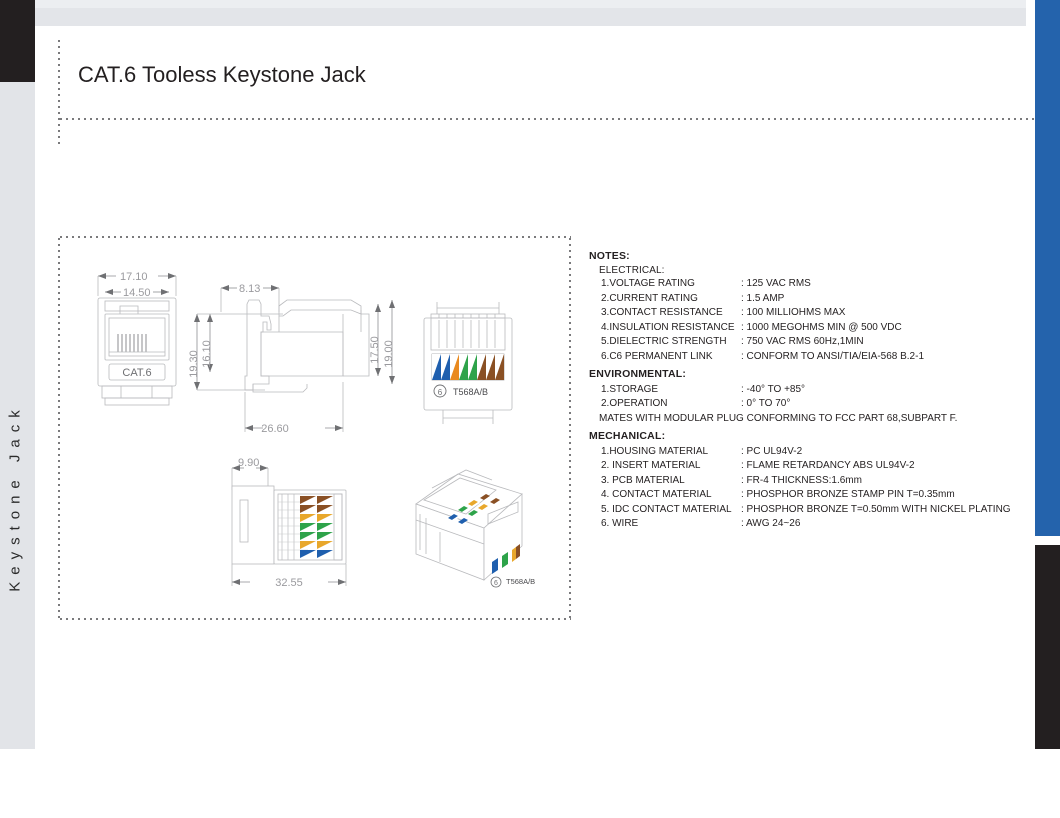  What do you see at coordinates (1047, 268) in the screenshot?
I see `right-blue-rail` at bounding box center [1047, 268].